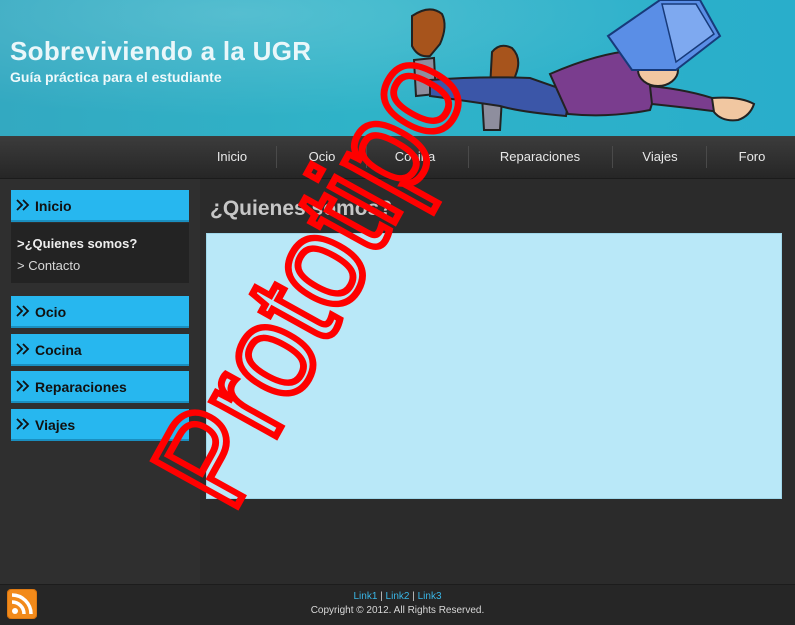 The height and width of the screenshot is (625, 795). Describe the element at coordinates (58, 350) in the screenshot. I see `sidebar-item-label: Cocina` at that location.